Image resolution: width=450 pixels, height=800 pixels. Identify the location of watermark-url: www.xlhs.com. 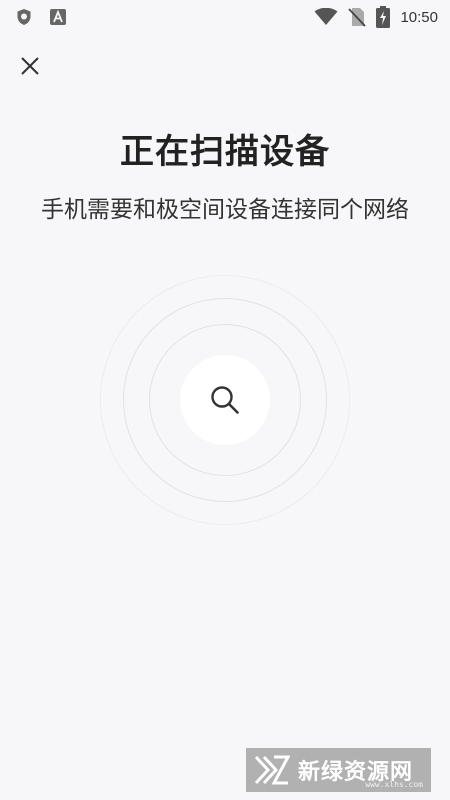
(394, 784).